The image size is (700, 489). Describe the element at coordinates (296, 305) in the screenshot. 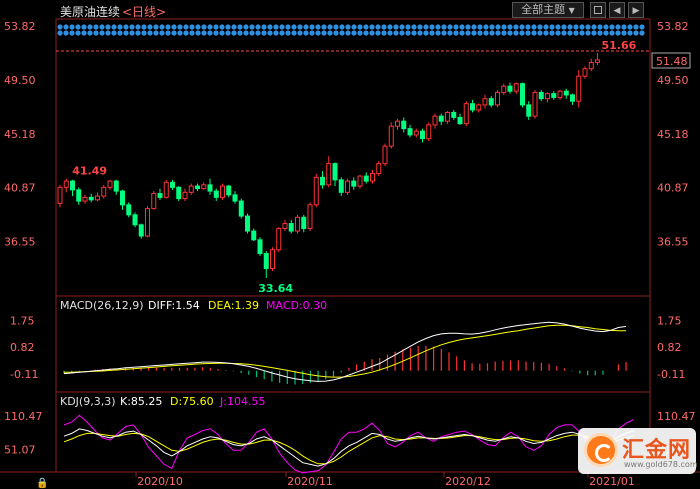

I see `macd-value-label: MACD:0.30` at that location.